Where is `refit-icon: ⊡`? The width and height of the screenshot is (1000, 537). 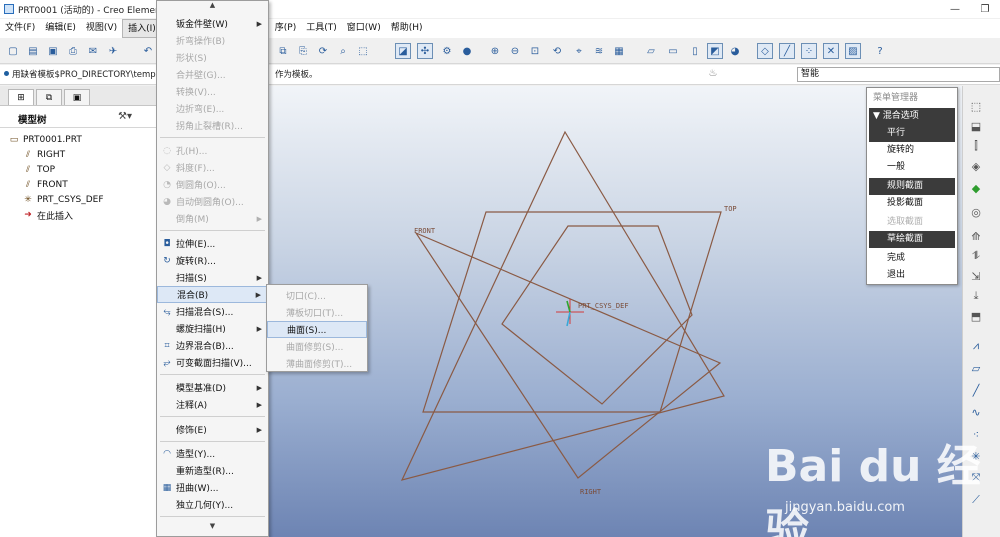 refit-icon: ⊡ is located at coordinates (535, 51).